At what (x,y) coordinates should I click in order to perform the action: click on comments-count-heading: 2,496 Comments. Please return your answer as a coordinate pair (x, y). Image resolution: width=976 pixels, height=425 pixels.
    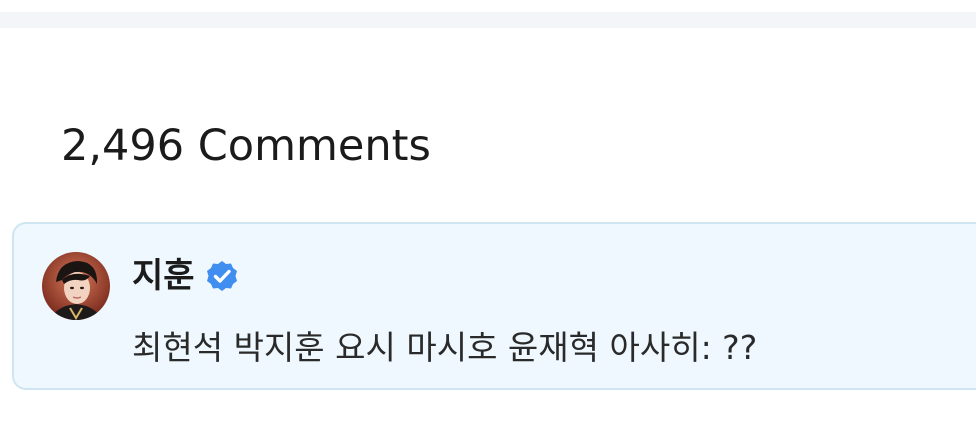
    Looking at the image, I should click on (246, 146).